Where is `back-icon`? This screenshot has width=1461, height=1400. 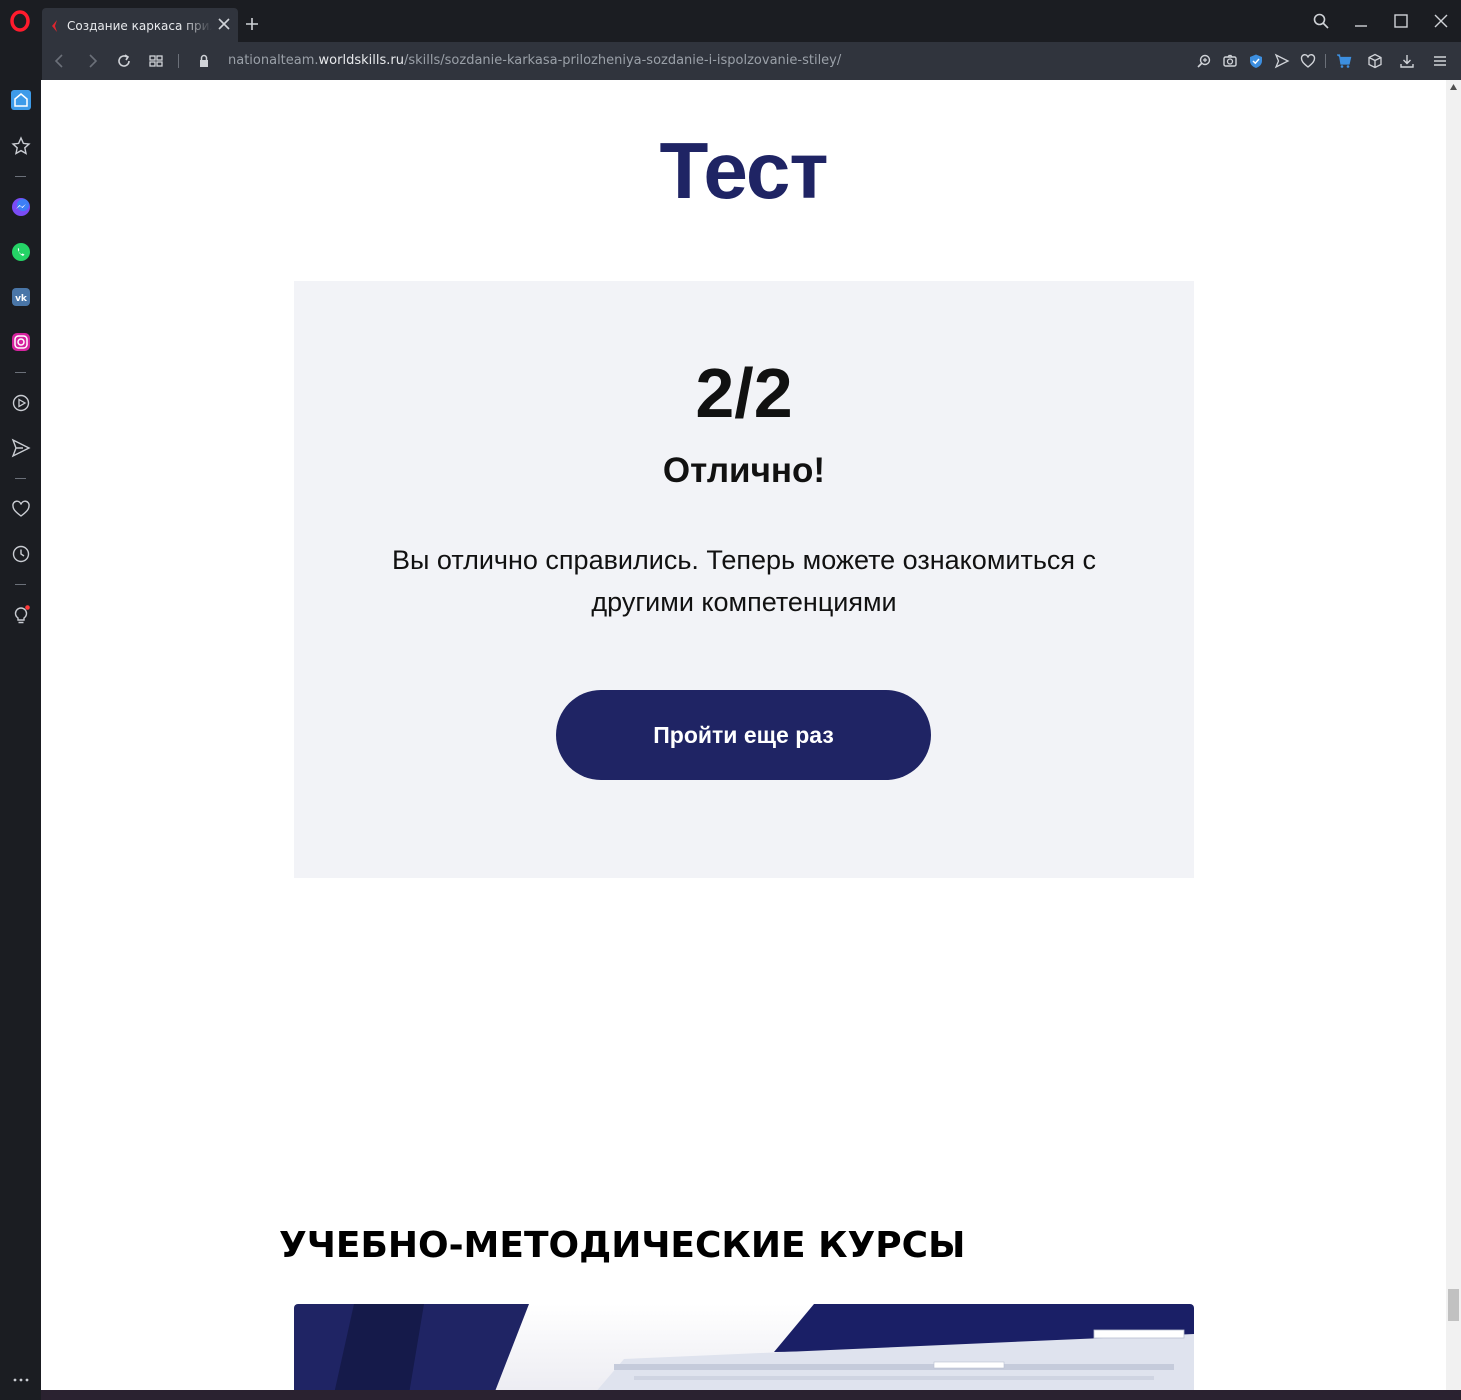 back-icon is located at coordinates (60, 61).